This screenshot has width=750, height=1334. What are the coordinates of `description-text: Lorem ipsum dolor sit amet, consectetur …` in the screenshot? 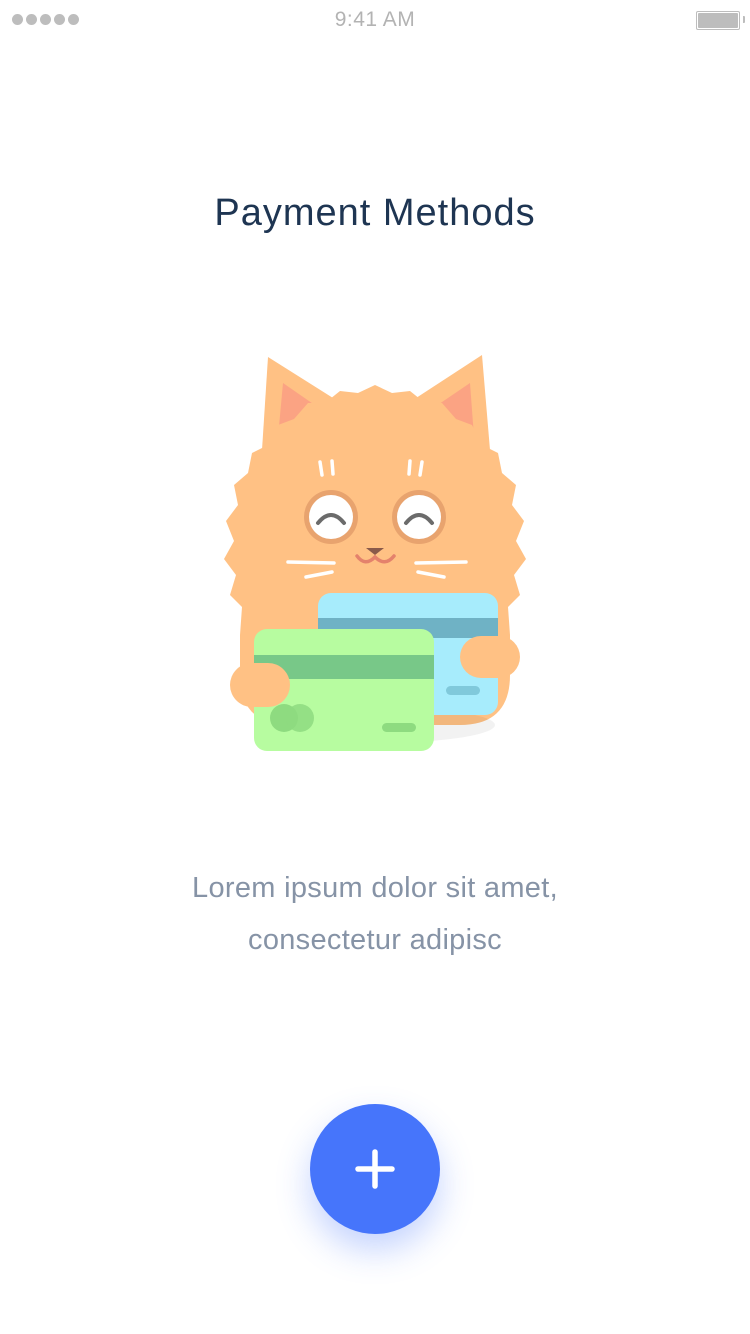 It's located at (375, 914).